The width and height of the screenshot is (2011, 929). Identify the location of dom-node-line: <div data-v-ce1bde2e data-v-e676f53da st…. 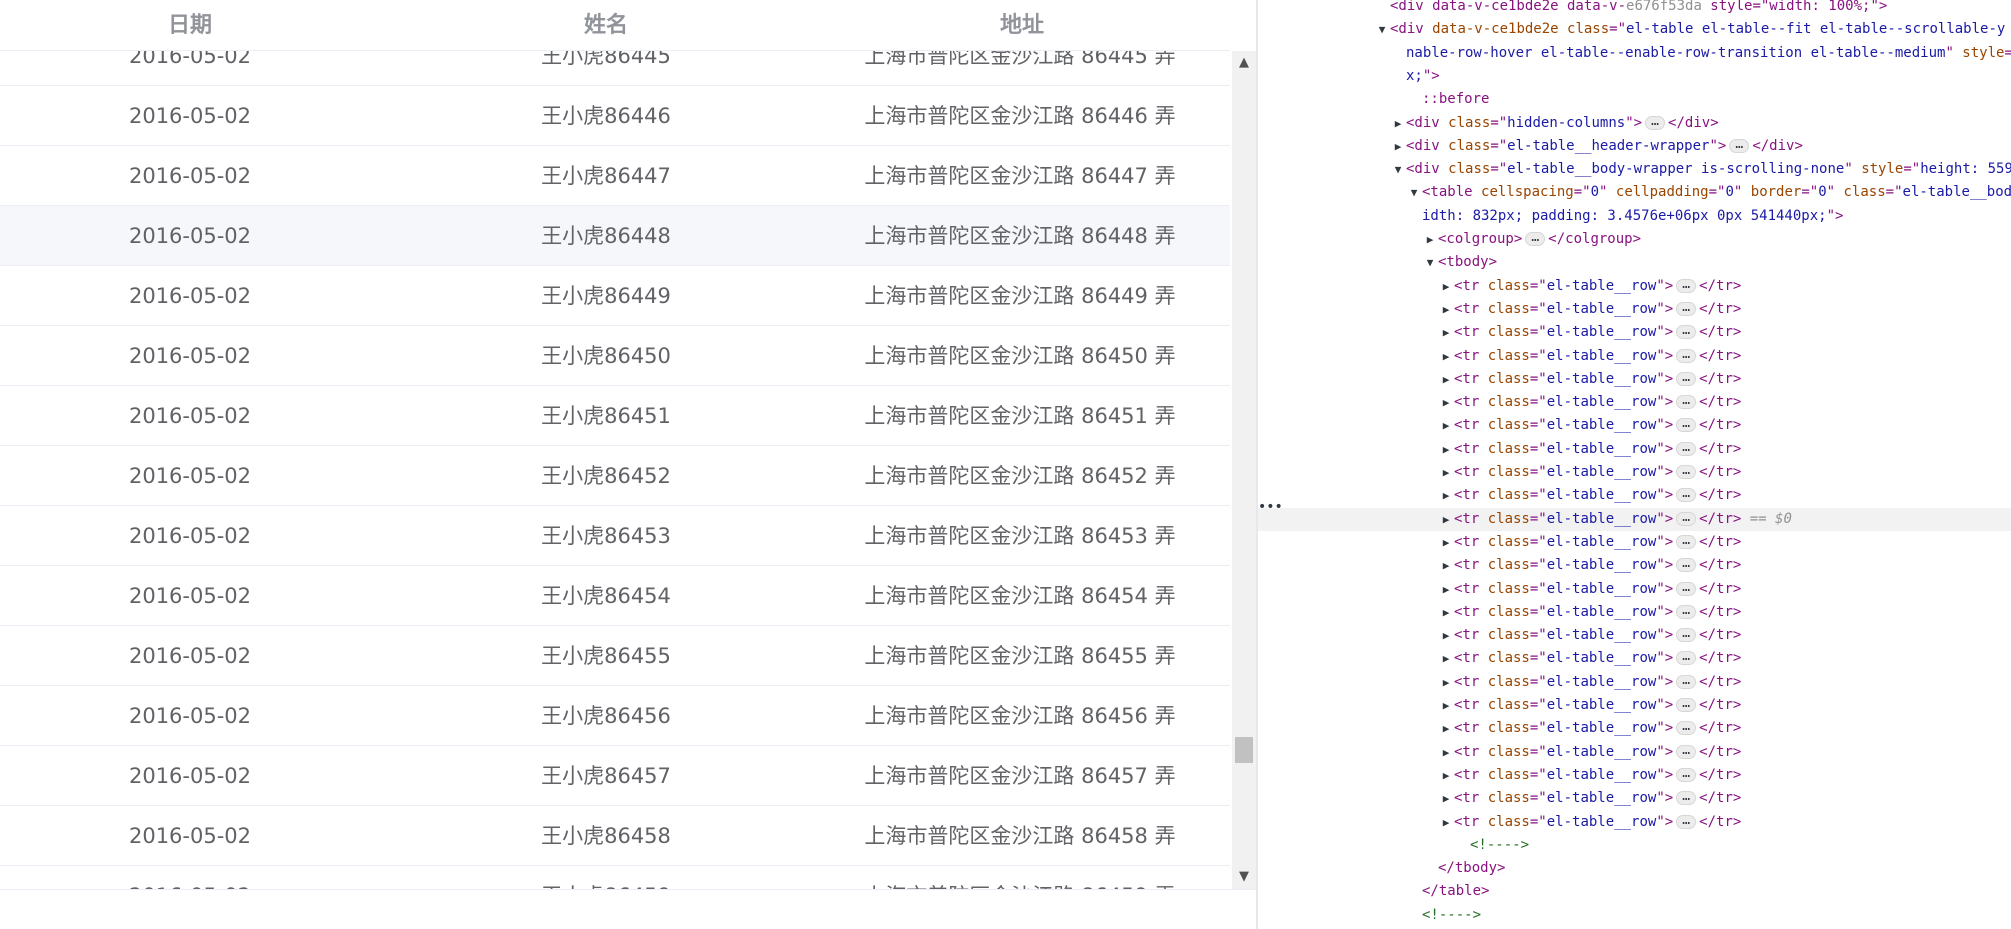
(1634, 9).